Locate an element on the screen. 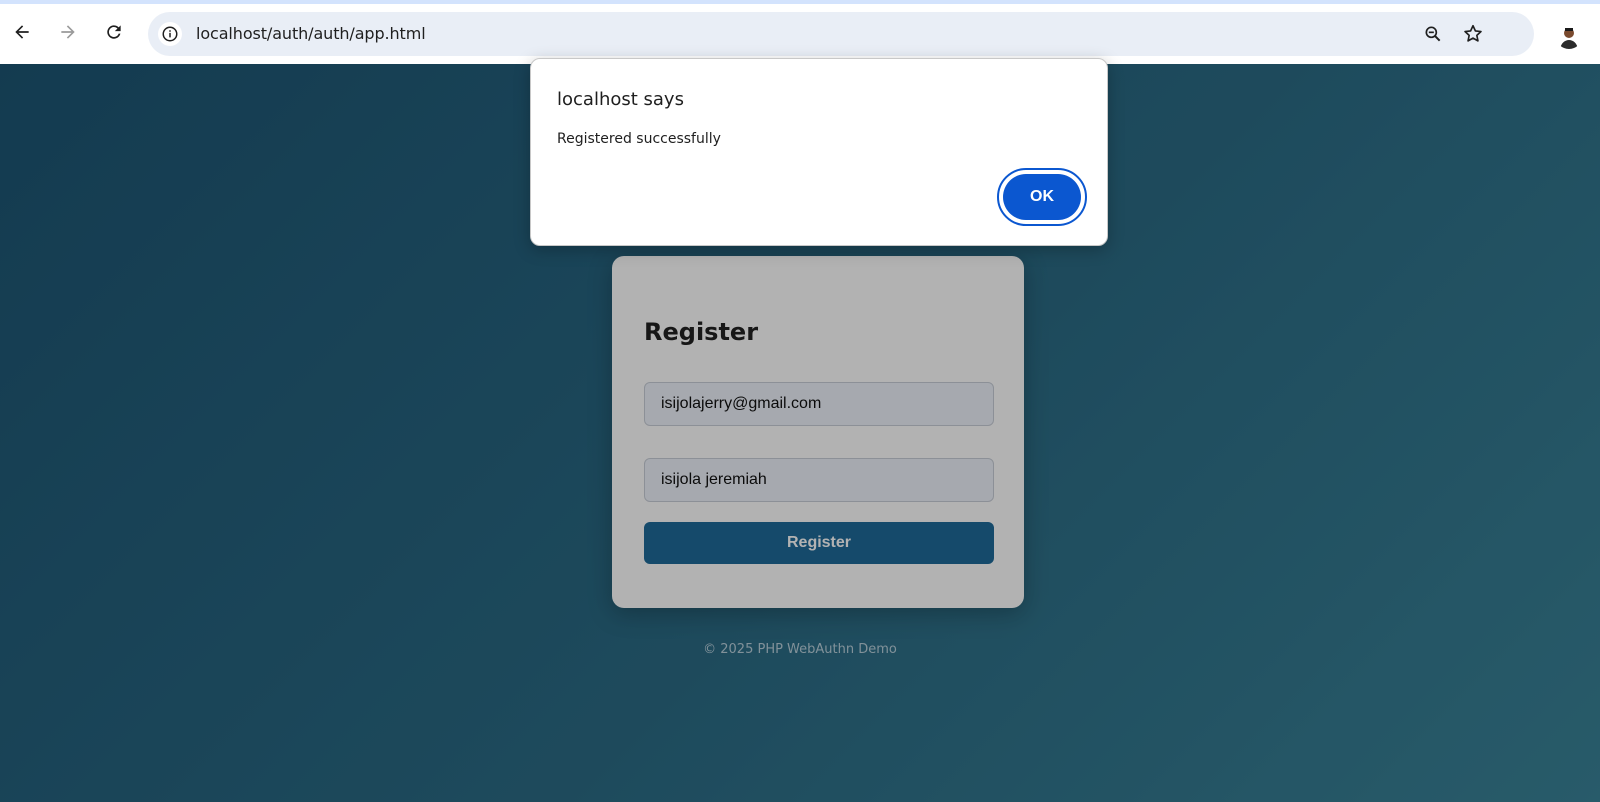 The image size is (1600, 802). reload-icon is located at coordinates (114, 32).